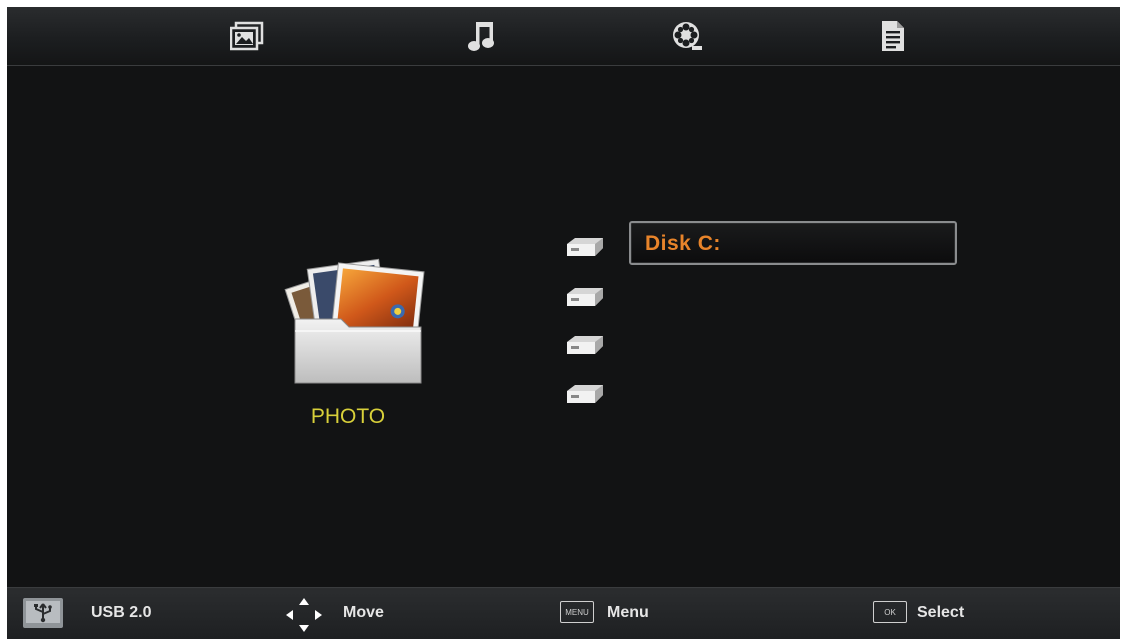 The image size is (1123, 640). Describe the element at coordinates (348, 416) in the screenshot. I see `category-label: PHOTO` at that location.